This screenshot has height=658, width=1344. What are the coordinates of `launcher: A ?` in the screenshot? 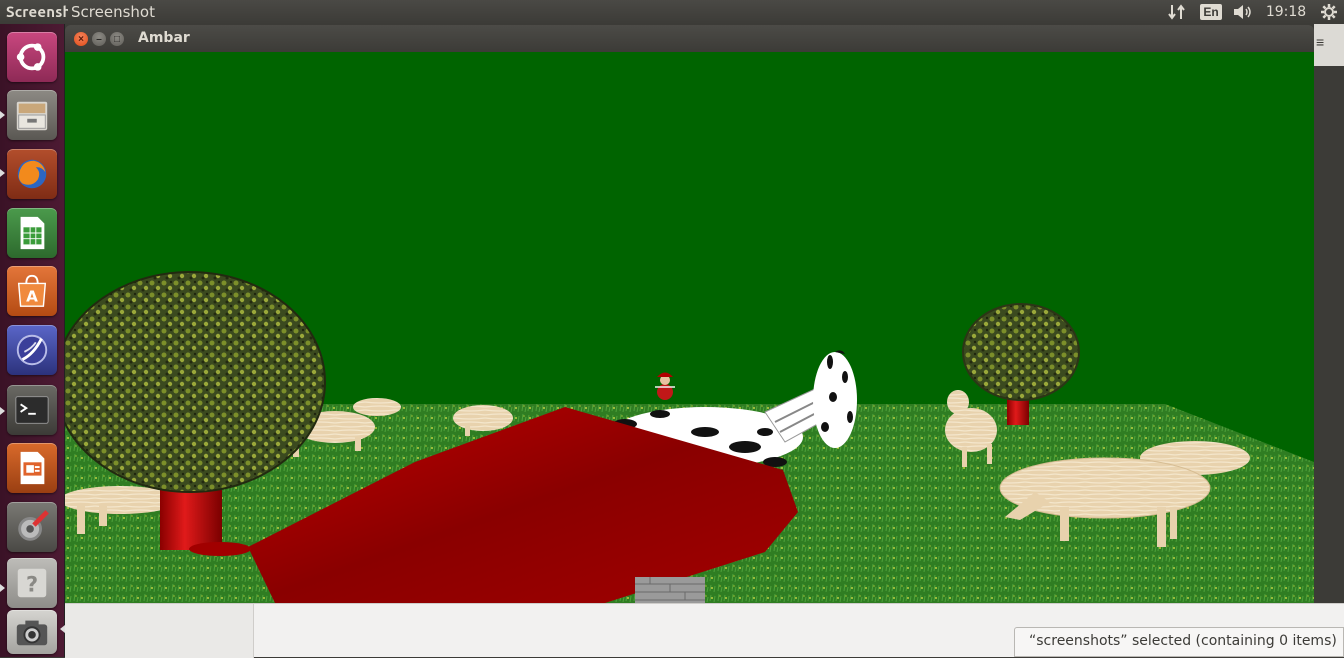 It's located at (32, 340).